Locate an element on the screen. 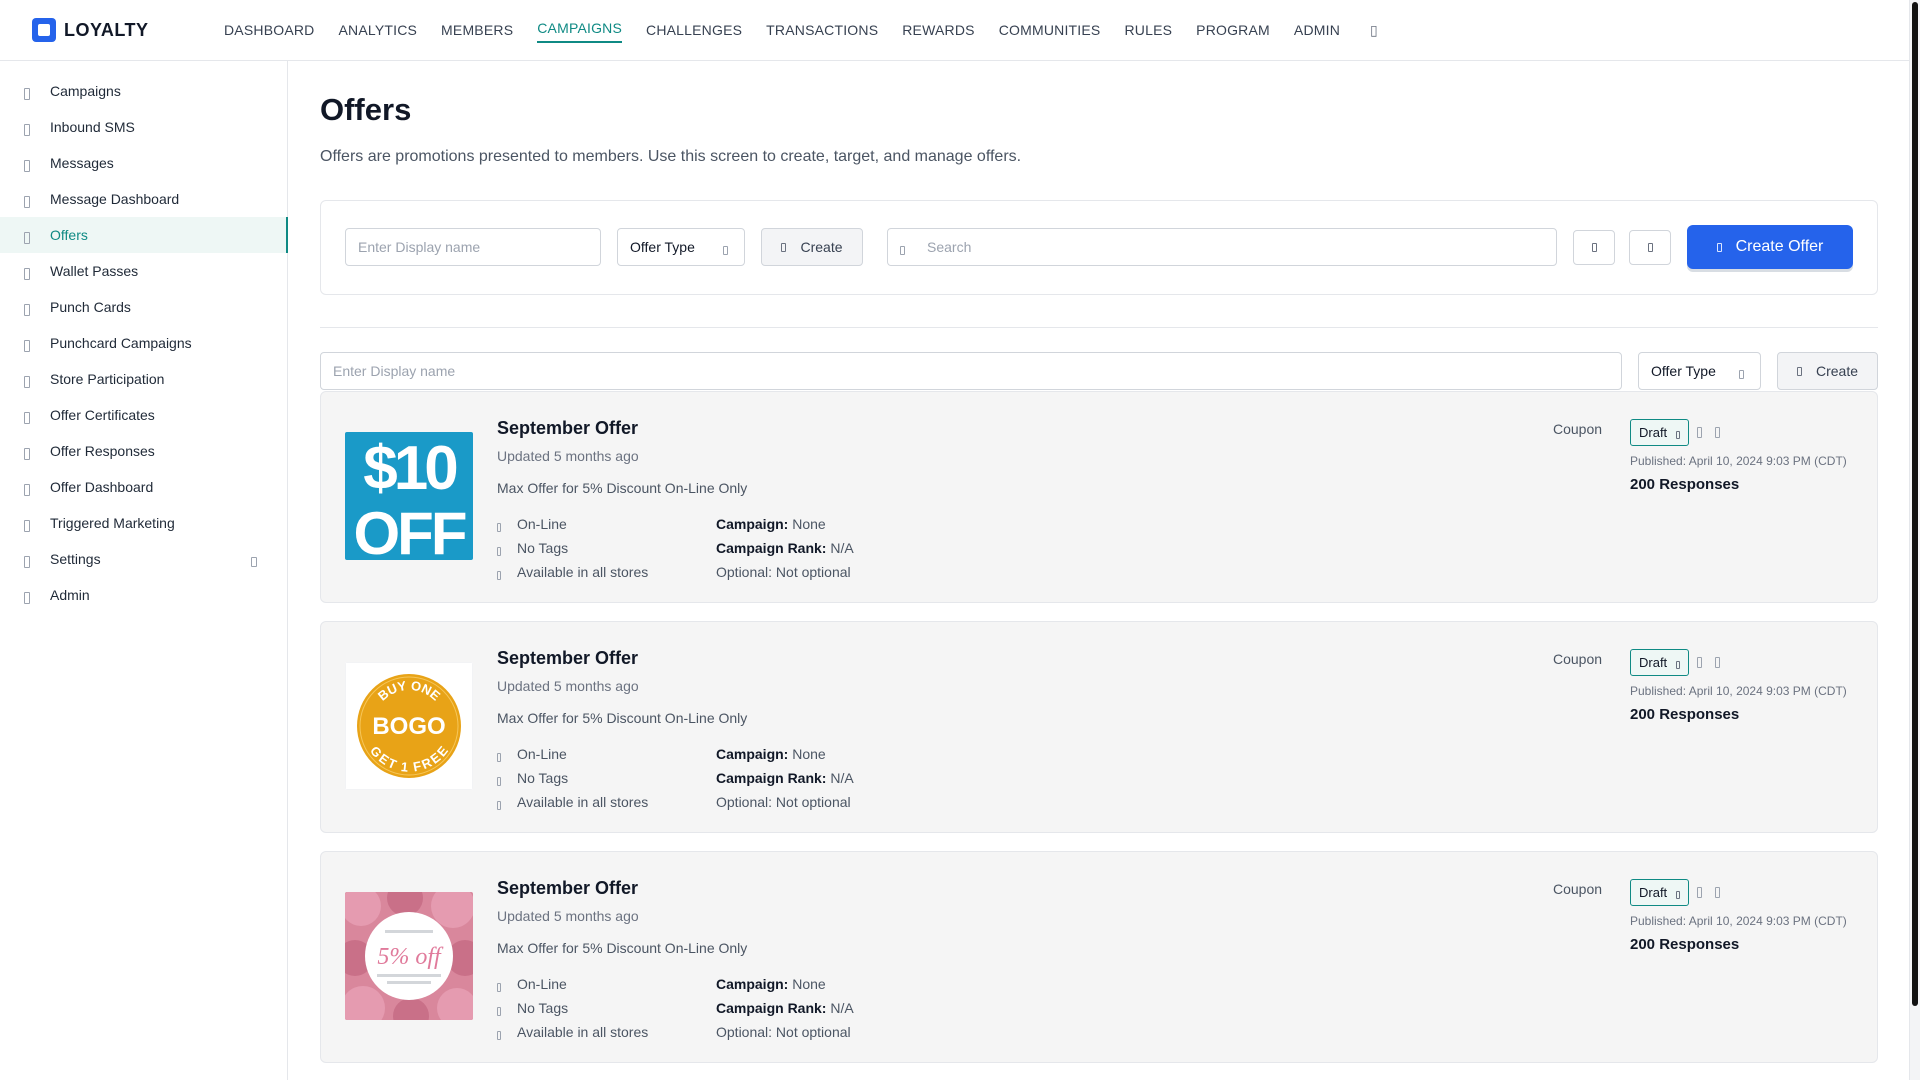 This screenshot has height=1080, width=1920. chart-icon is located at coordinates (27, 490).